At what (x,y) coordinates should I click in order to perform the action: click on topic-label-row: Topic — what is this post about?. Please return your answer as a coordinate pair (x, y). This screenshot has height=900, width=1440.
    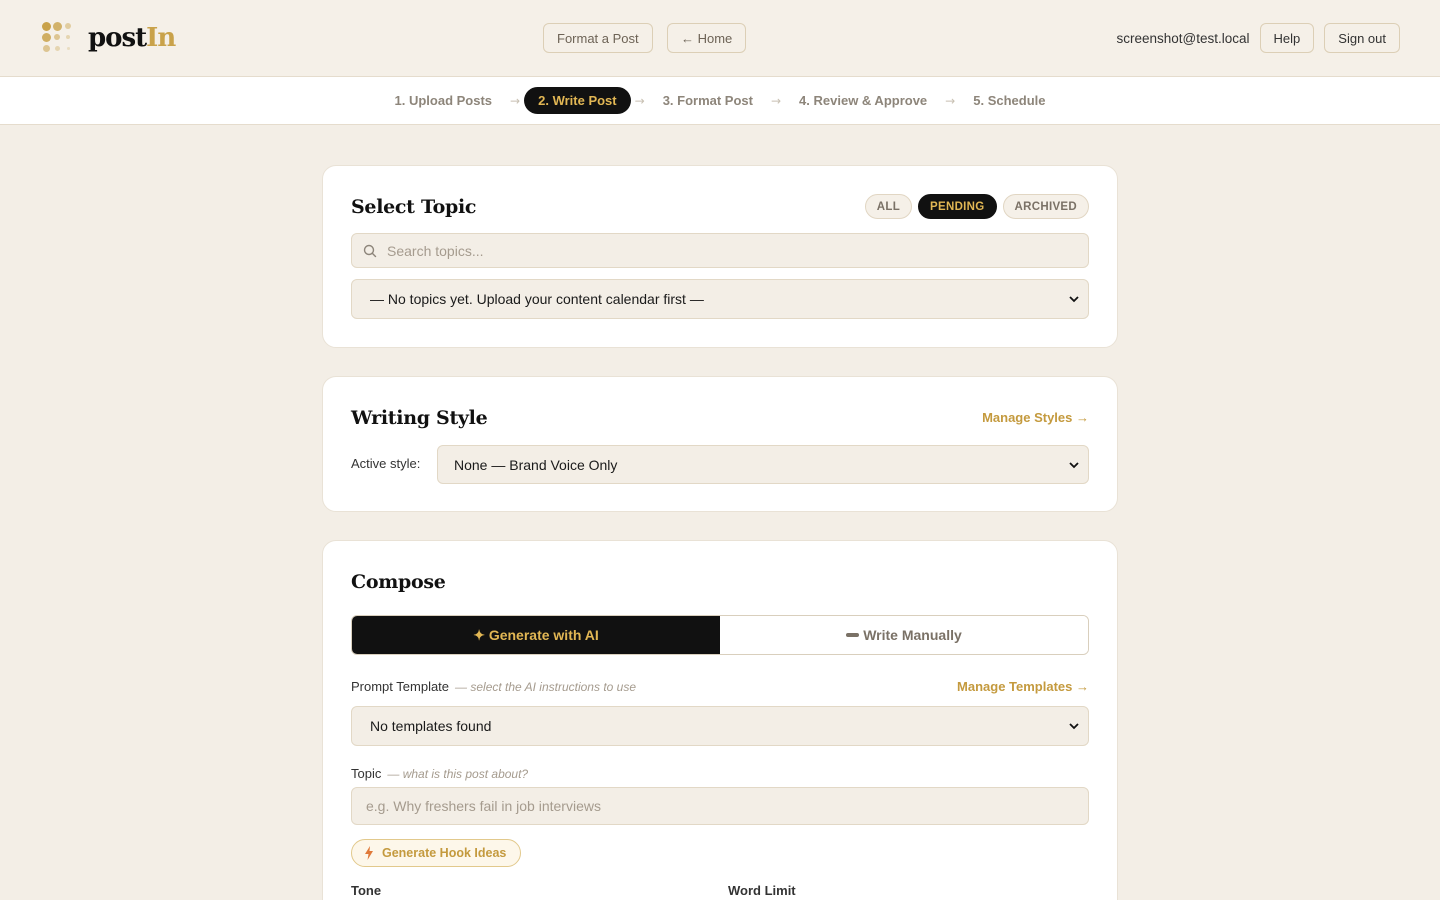
    Looking at the image, I should click on (439, 773).